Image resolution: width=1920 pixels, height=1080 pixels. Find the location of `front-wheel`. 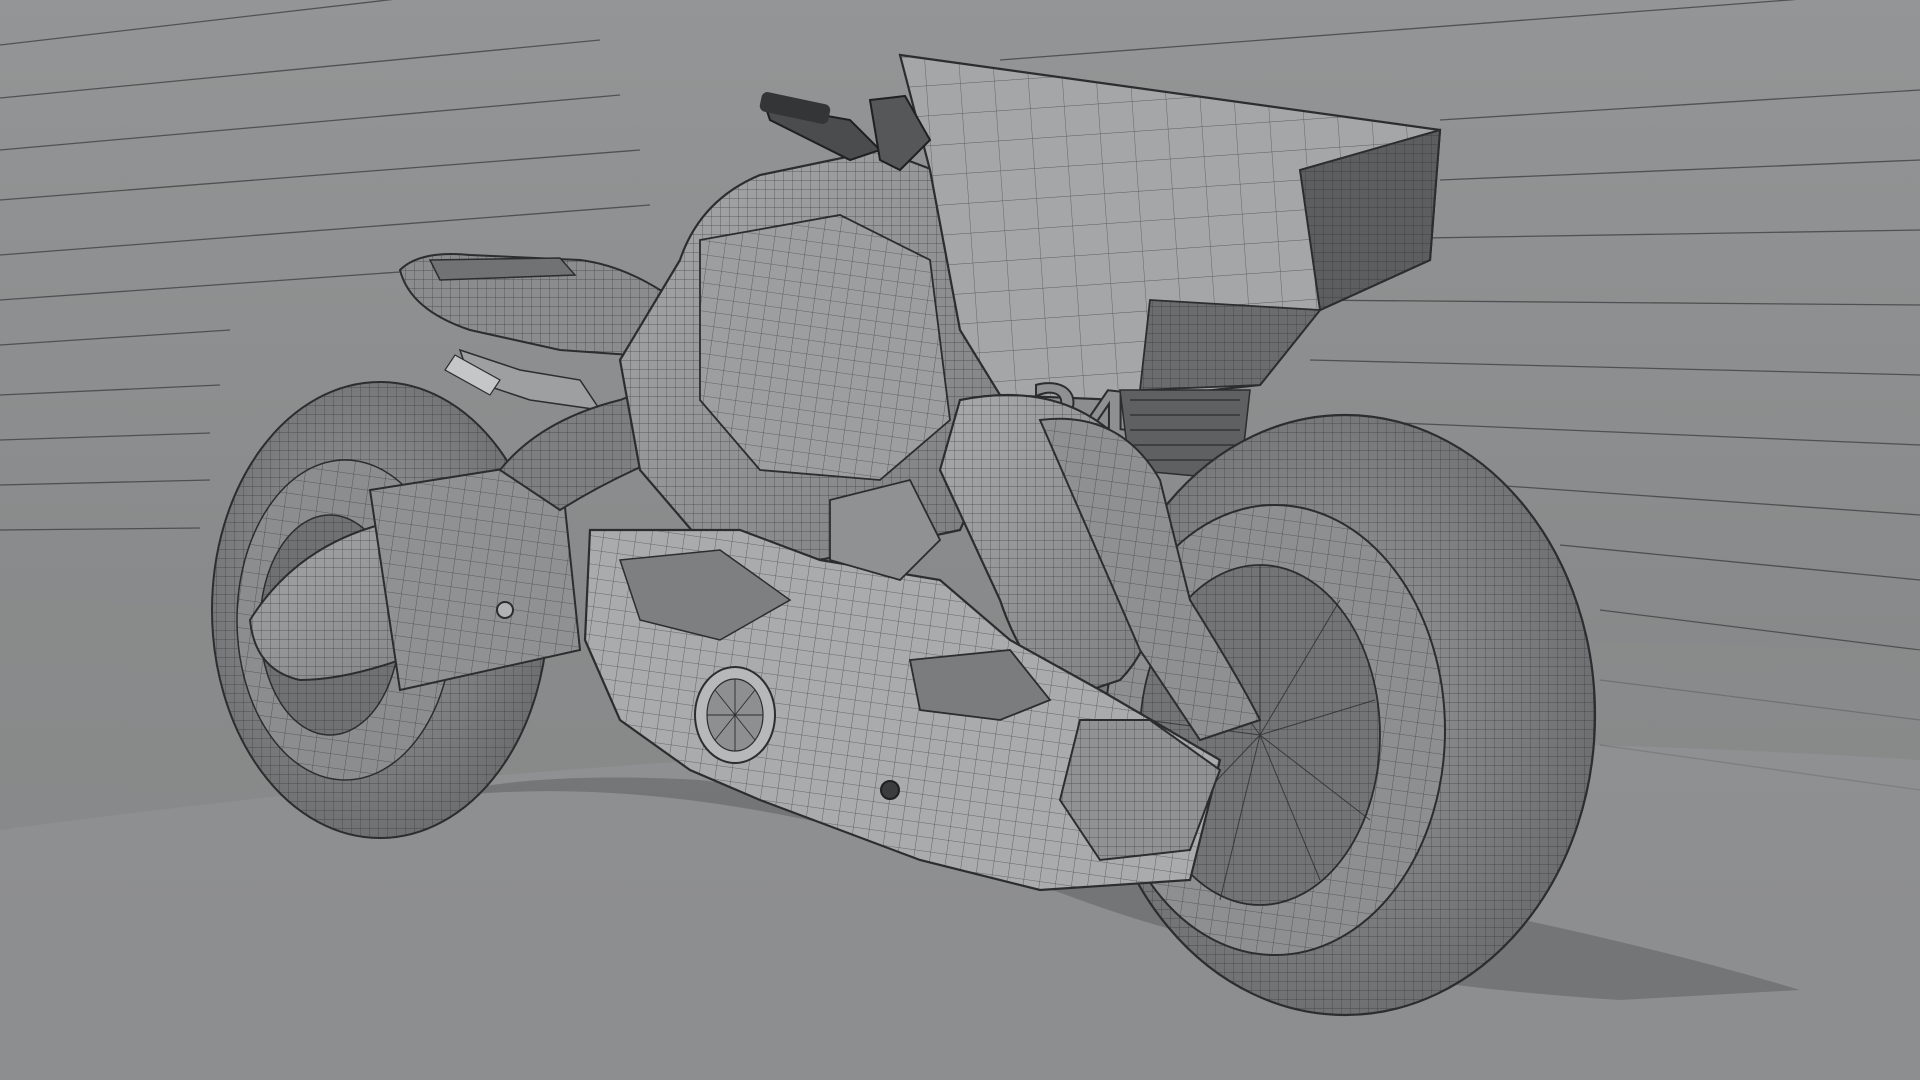

front-wheel is located at coordinates (1345, 715).